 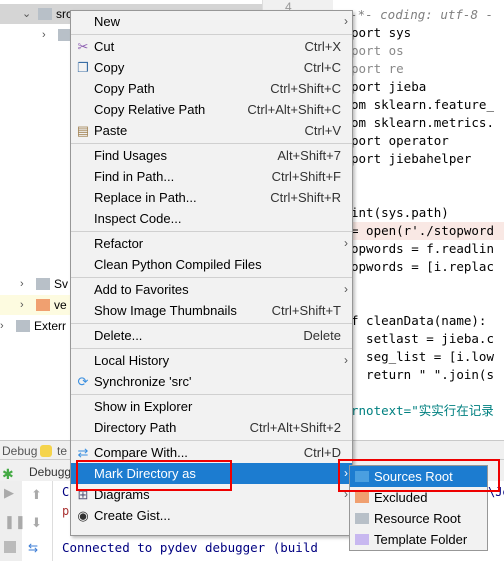 I want to click on submenu-item-excluded: Excluded, so click(x=418, y=497).